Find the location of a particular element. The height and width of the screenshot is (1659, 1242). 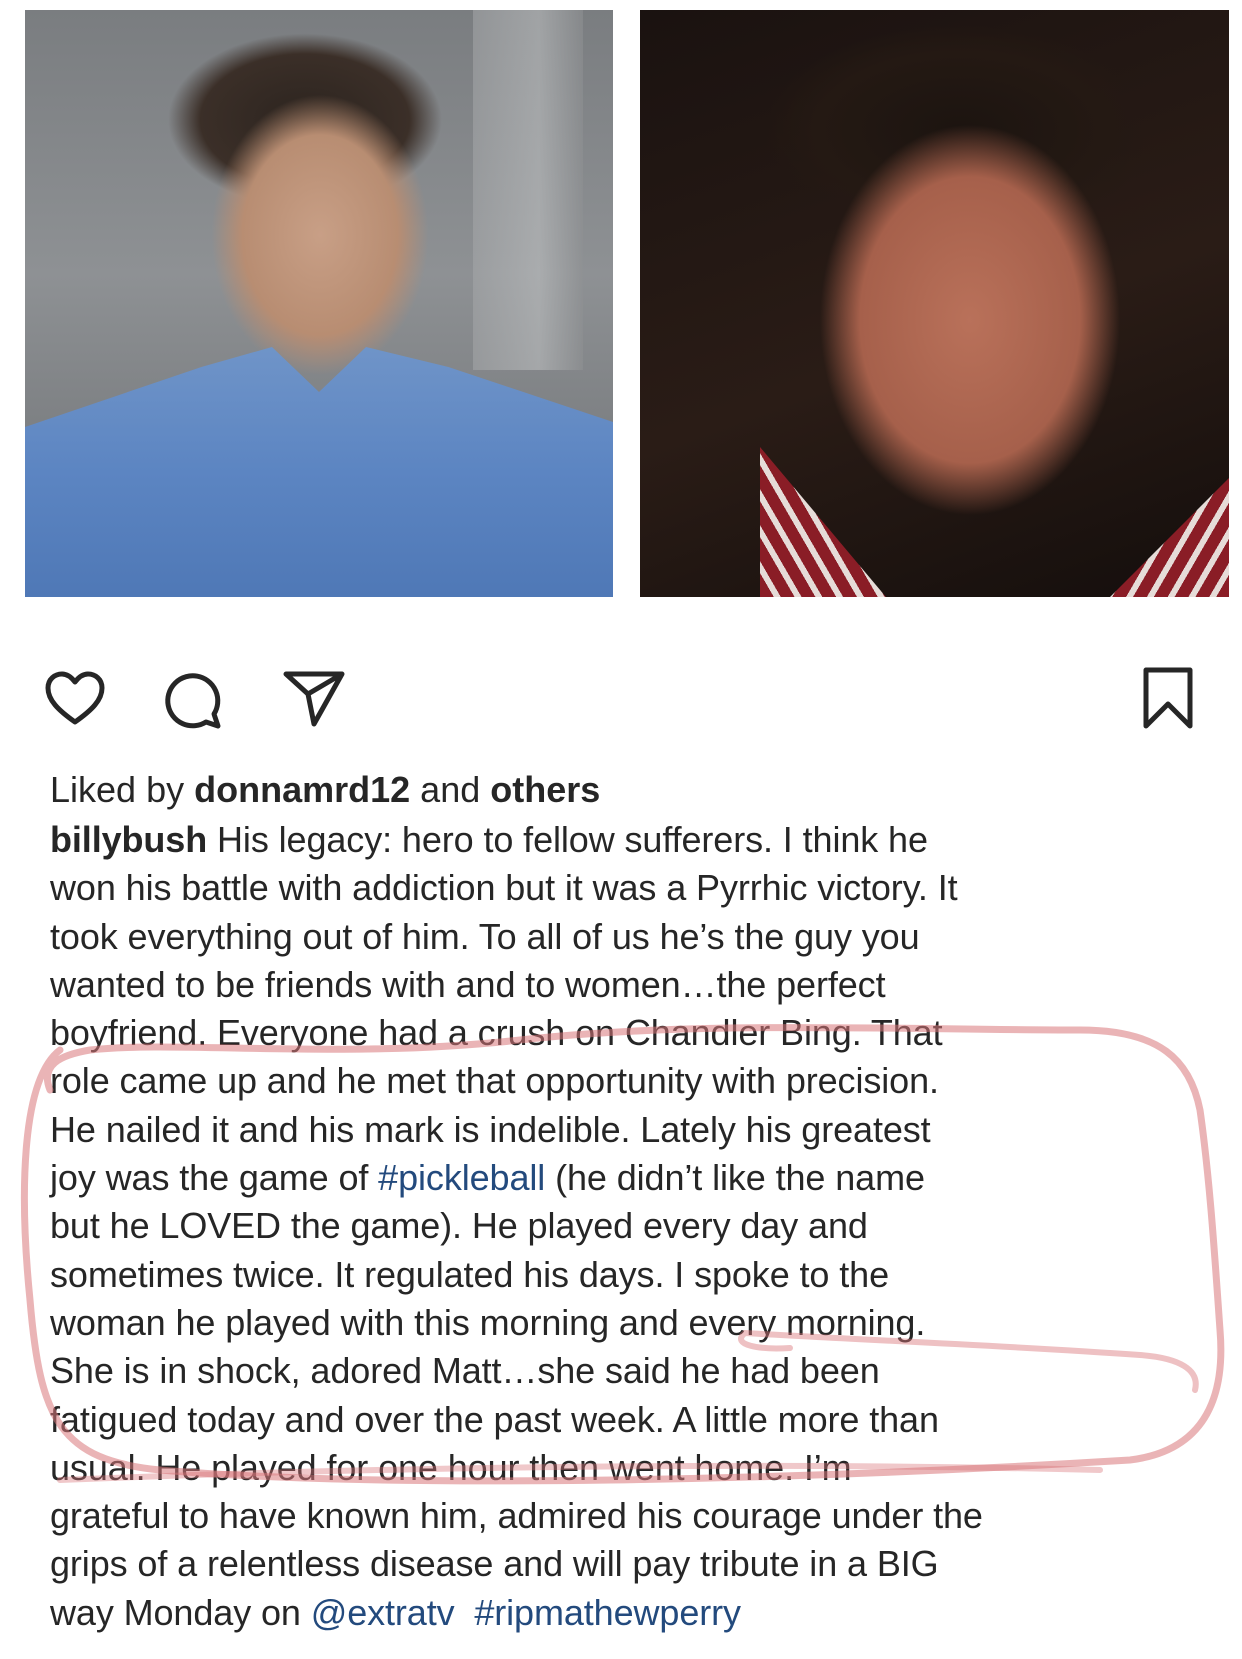

likes-prefix: Liked by is located at coordinates (117, 789).